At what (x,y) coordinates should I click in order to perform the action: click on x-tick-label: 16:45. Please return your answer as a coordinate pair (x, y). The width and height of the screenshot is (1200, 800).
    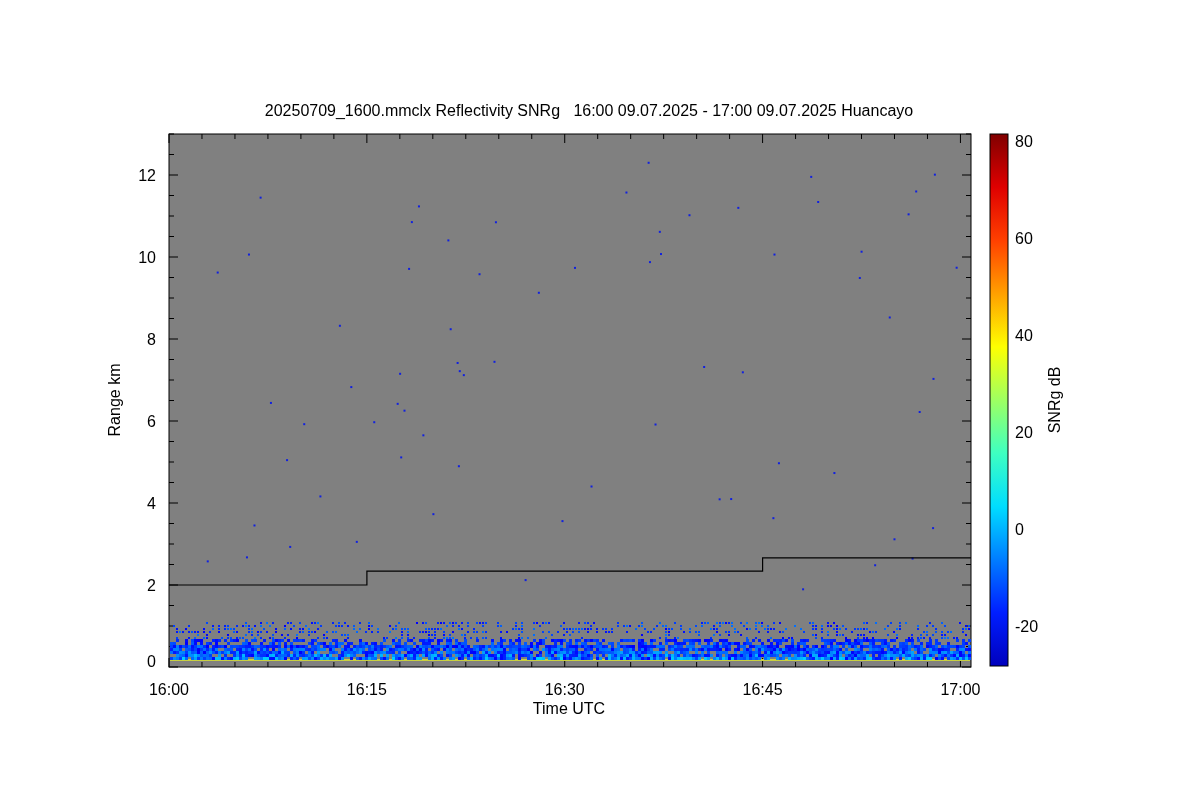
    Looking at the image, I should click on (762, 689).